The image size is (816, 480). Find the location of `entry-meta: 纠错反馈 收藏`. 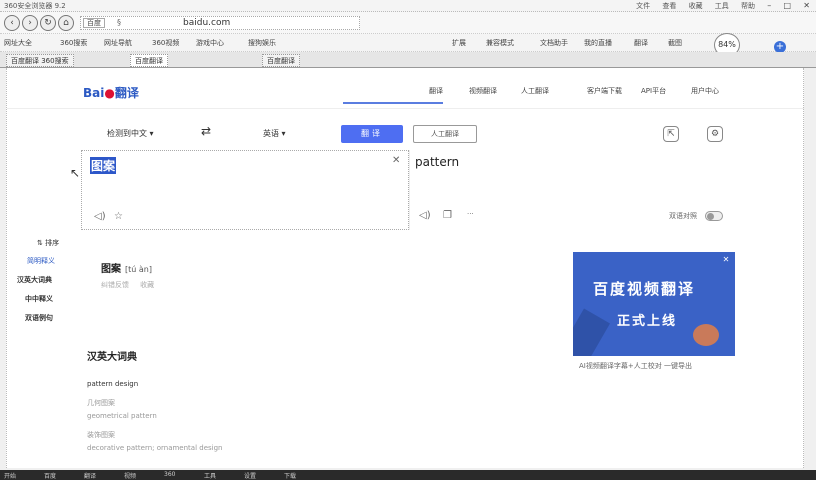

entry-meta: 纠错反馈 收藏 is located at coordinates (127, 285).